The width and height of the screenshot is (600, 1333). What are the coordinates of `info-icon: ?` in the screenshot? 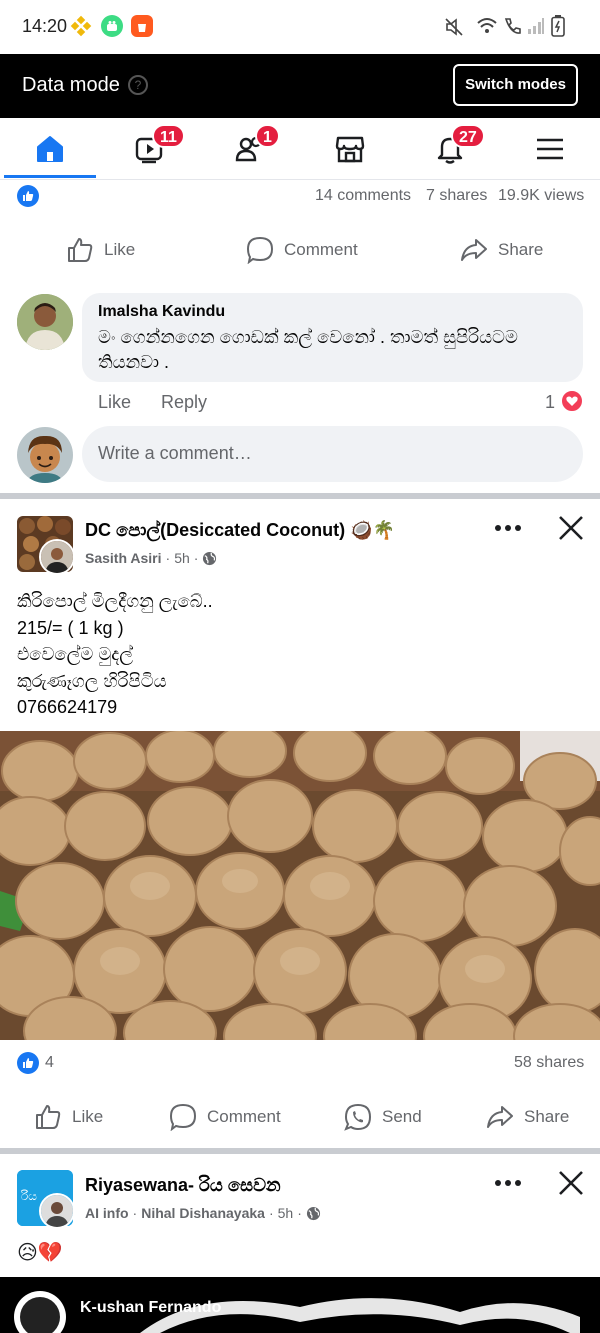 It's located at (138, 85).